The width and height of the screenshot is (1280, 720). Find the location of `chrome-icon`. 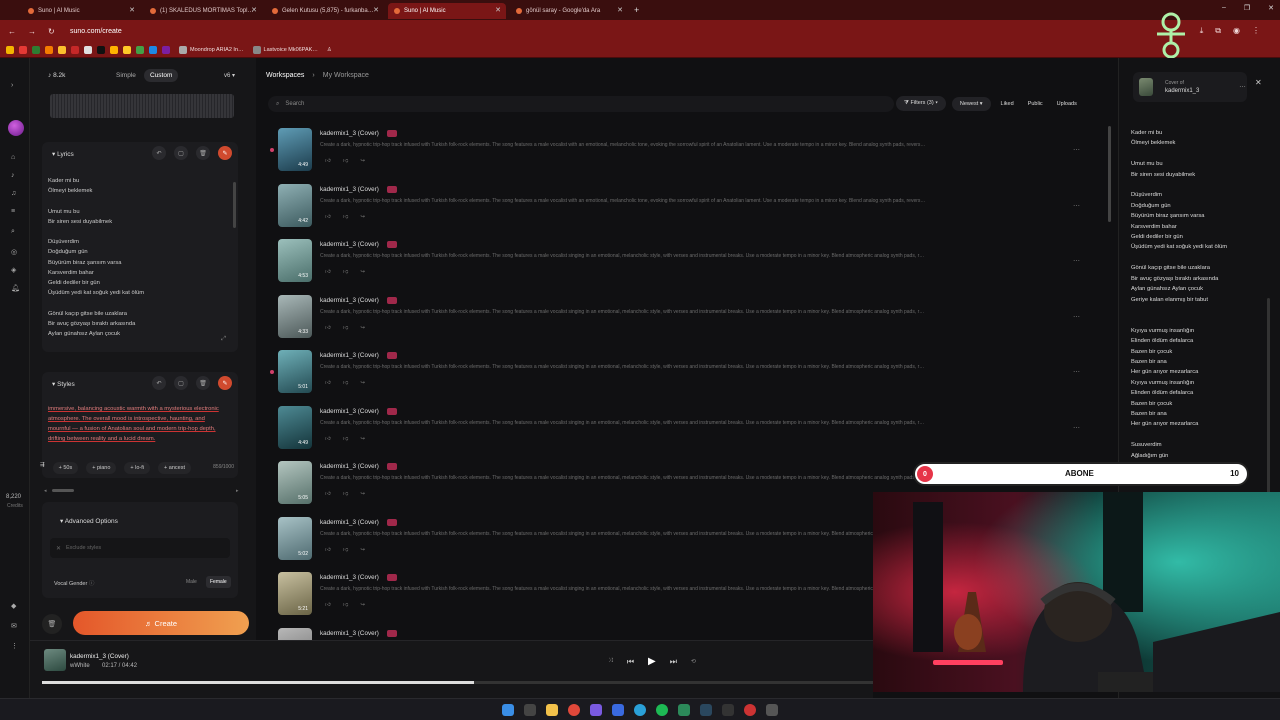

chrome-icon is located at coordinates (574, 710).